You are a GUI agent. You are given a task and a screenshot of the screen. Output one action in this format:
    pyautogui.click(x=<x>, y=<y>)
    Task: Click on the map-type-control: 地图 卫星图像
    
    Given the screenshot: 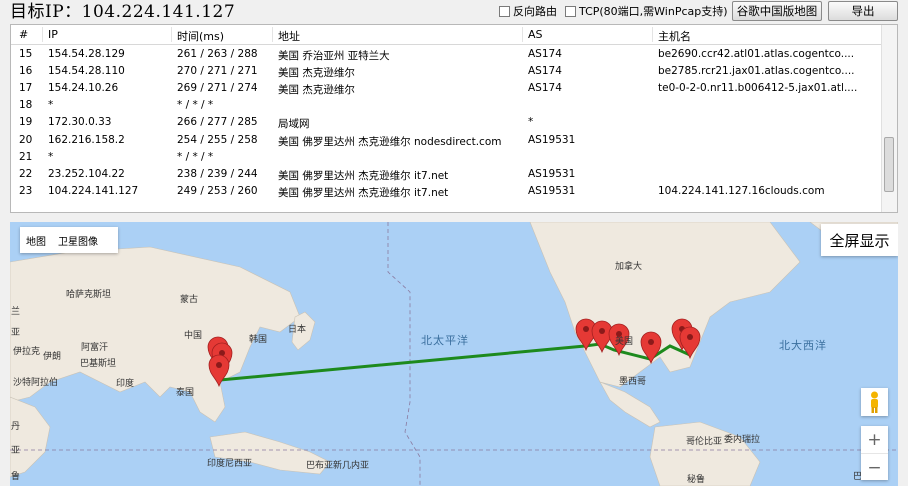 What is the action you would take?
    pyautogui.click(x=69, y=240)
    